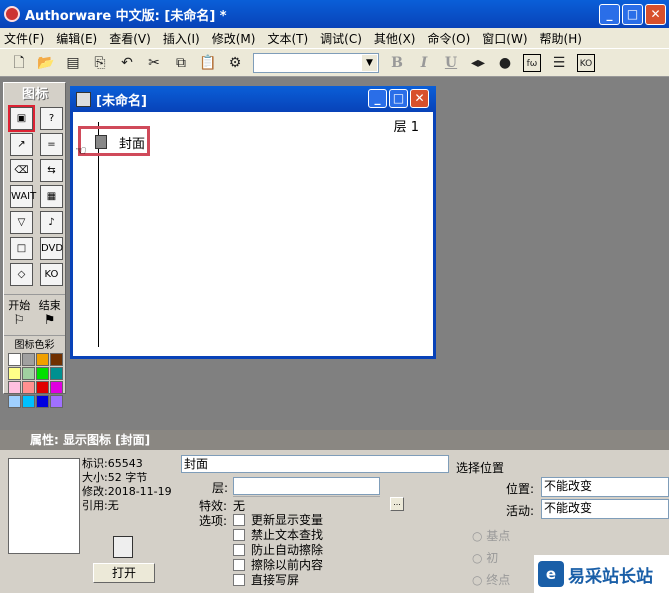  I want to click on menu-item: 查看(V), so click(130, 38).